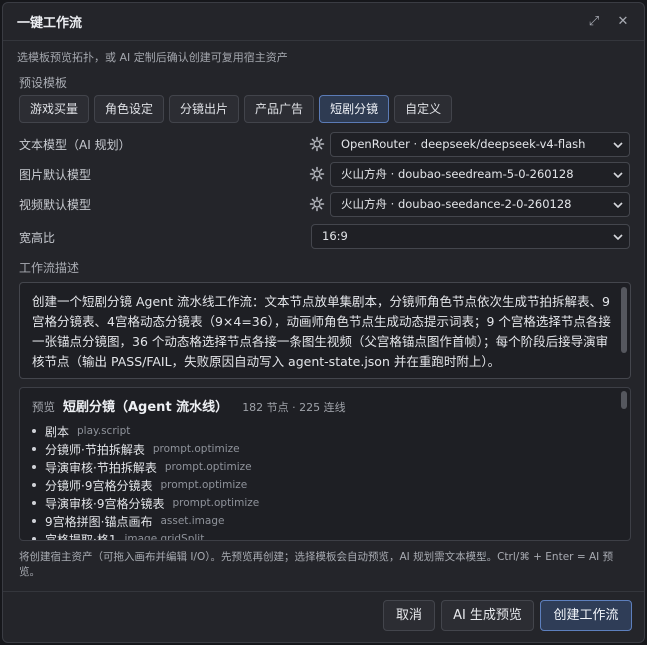 The image size is (647, 645). I want to click on text-model-value: OpenRouter · deepseek/deepseek-v4-flash, so click(463, 144).